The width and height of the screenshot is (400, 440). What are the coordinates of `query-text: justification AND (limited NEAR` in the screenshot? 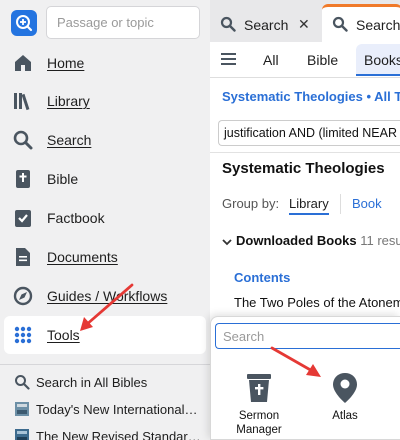 It's located at (310, 133).